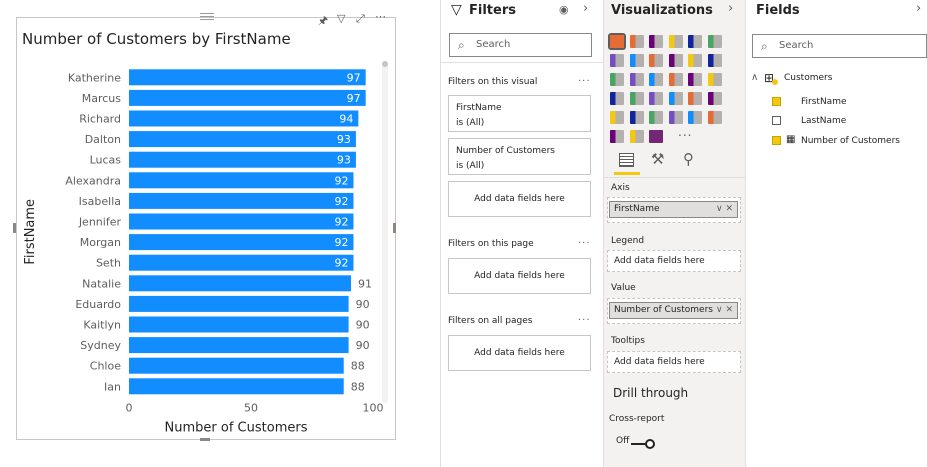 Image resolution: width=927 pixels, height=467 pixels. I want to click on python-visual-icon, so click(675, 117).